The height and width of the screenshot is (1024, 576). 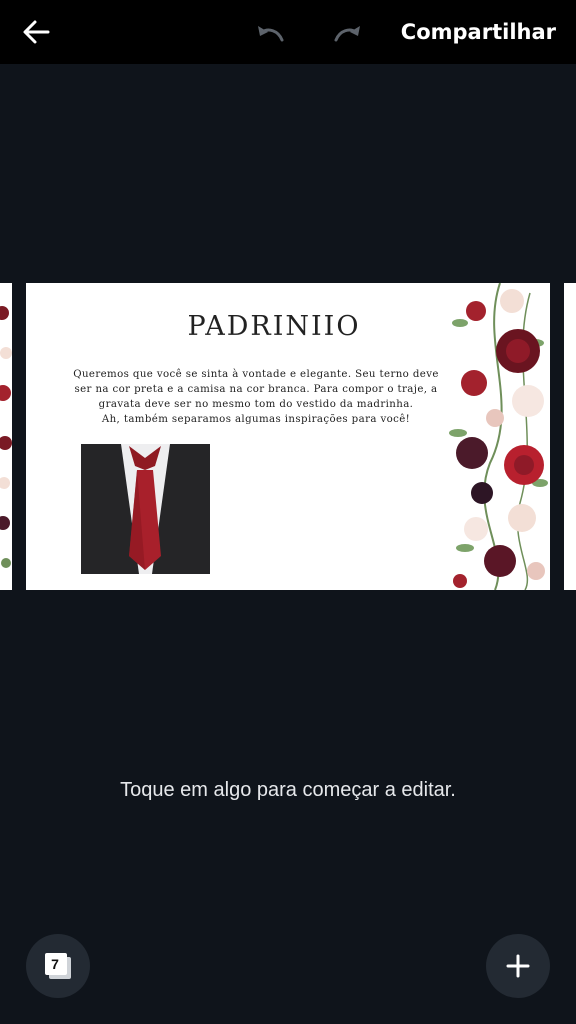 I want to click on undo-button, so click(x=270, y=32).